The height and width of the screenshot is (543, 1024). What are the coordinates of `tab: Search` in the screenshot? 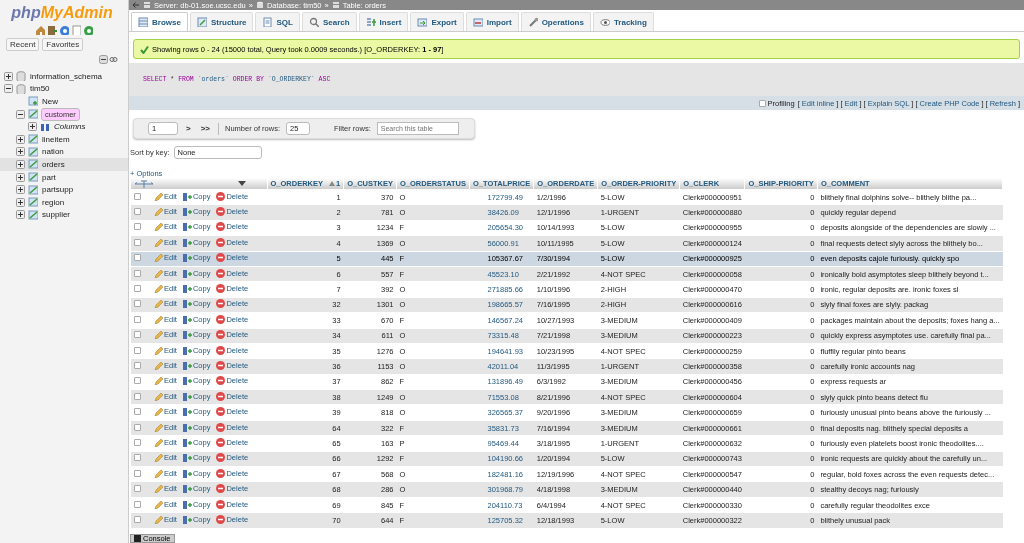 It's located at (329, 21).